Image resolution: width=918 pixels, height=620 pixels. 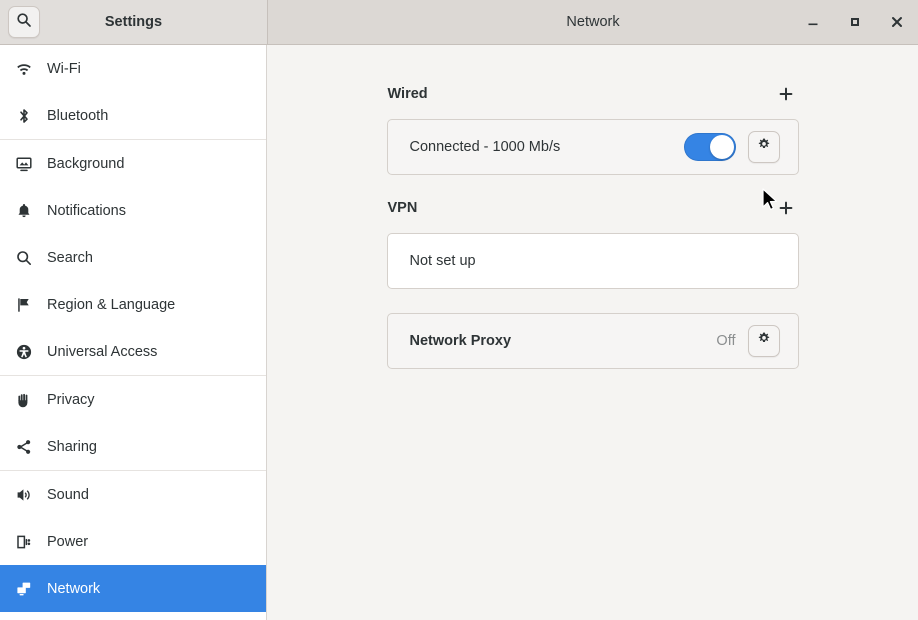 What do you see at coordinates (24, 589) in the screenshot?
I see `network-icon` at bounding box center [24, 589].